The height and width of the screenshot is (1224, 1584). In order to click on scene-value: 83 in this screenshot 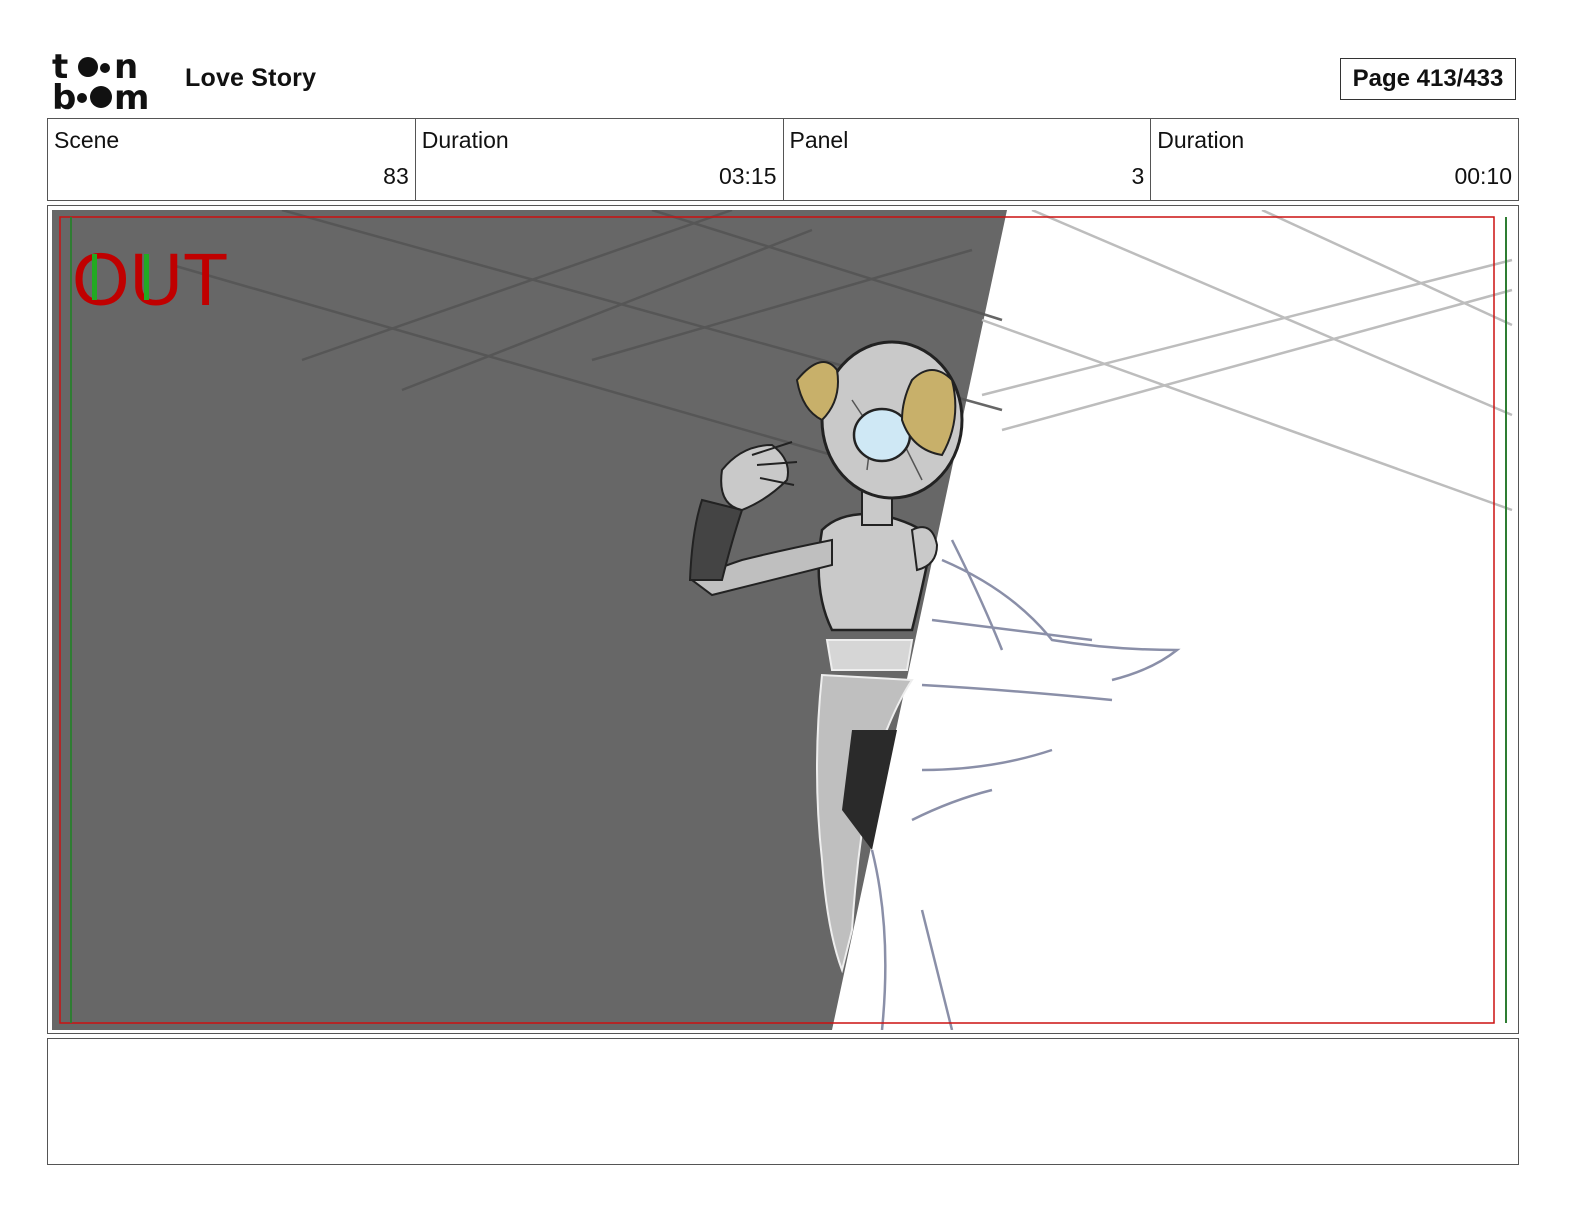, I will do `click(396, 176)`.